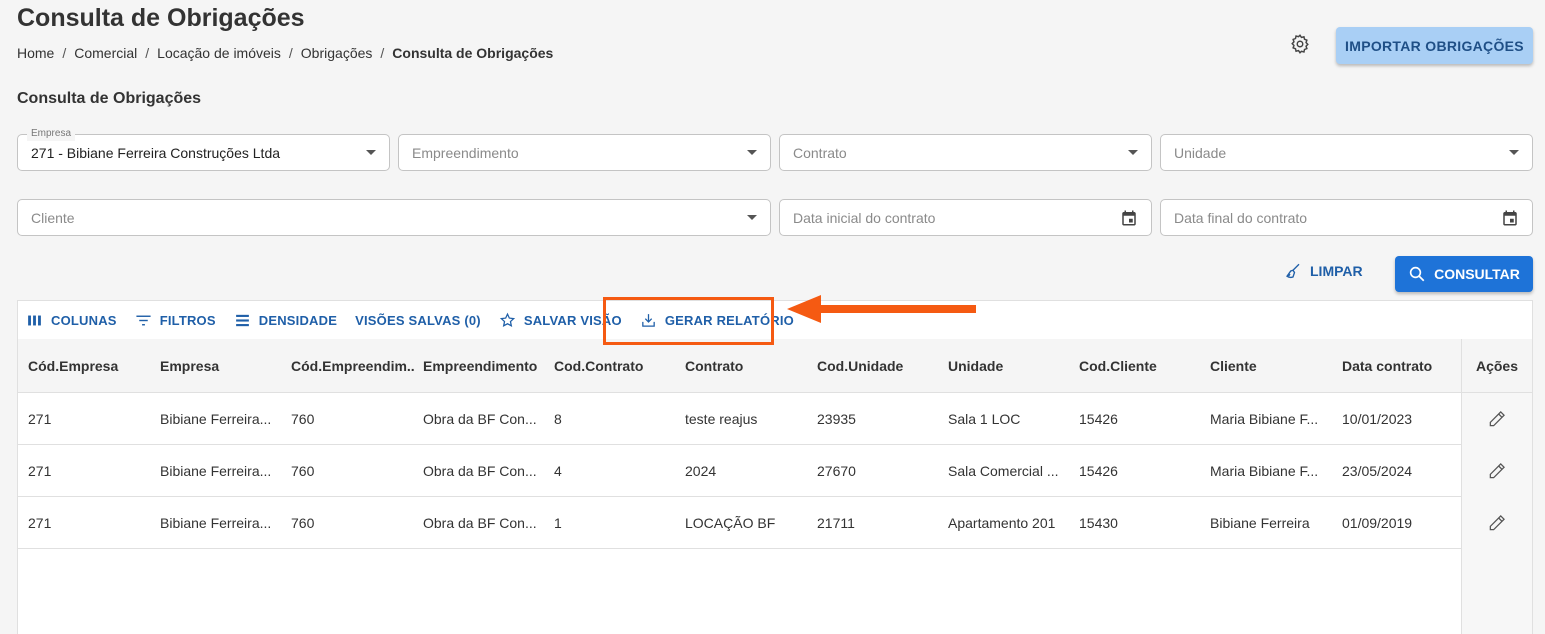 Image resolution: width=1545 pixels, height=634 pixels. What do you see at coordinates (88, 365) in the screenshot?
I see `column-header: Cód.Empresa` at bounding box center [88, 365].